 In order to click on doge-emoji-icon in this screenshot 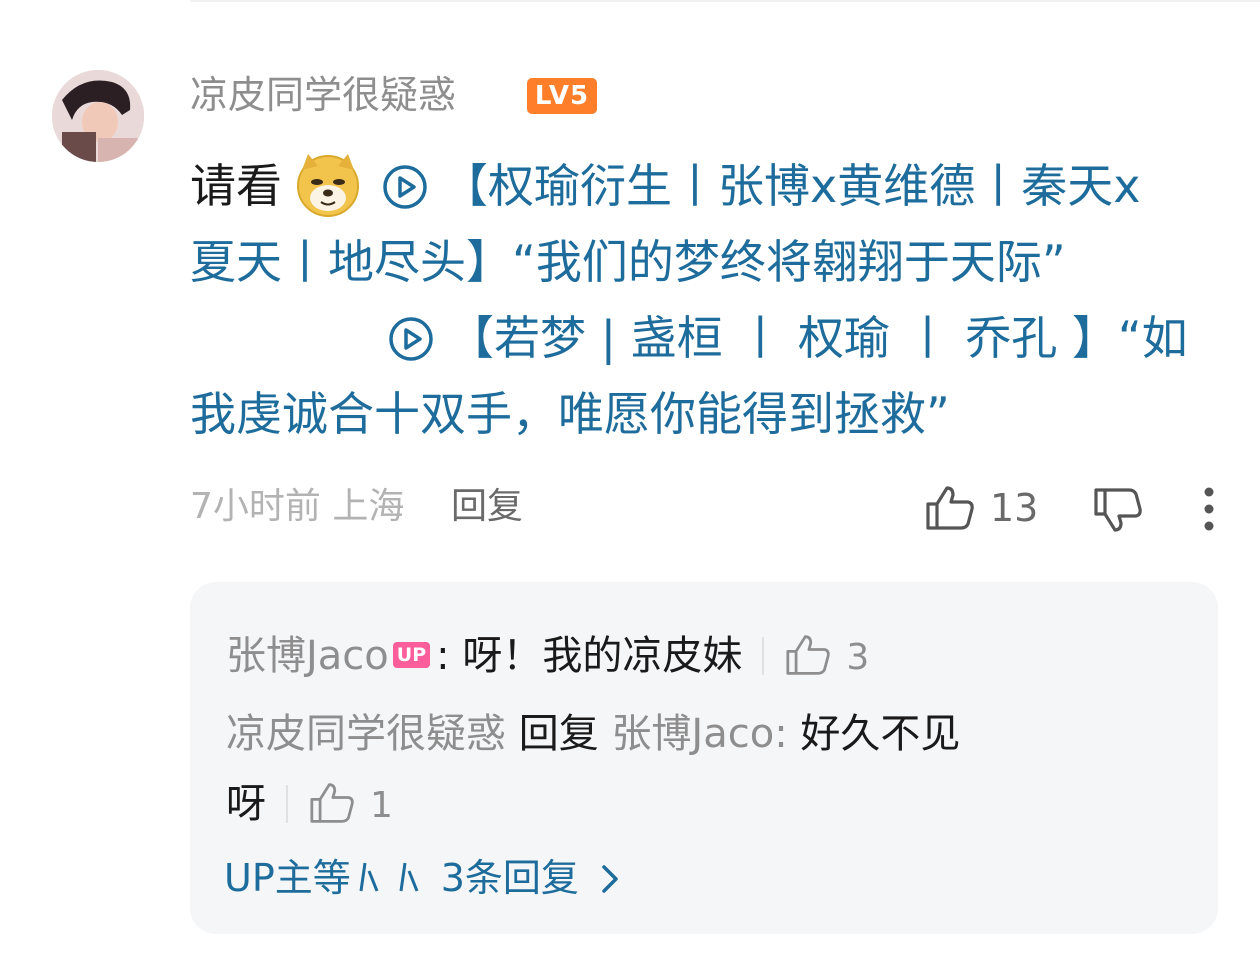, I will do `click(328, 185)`.